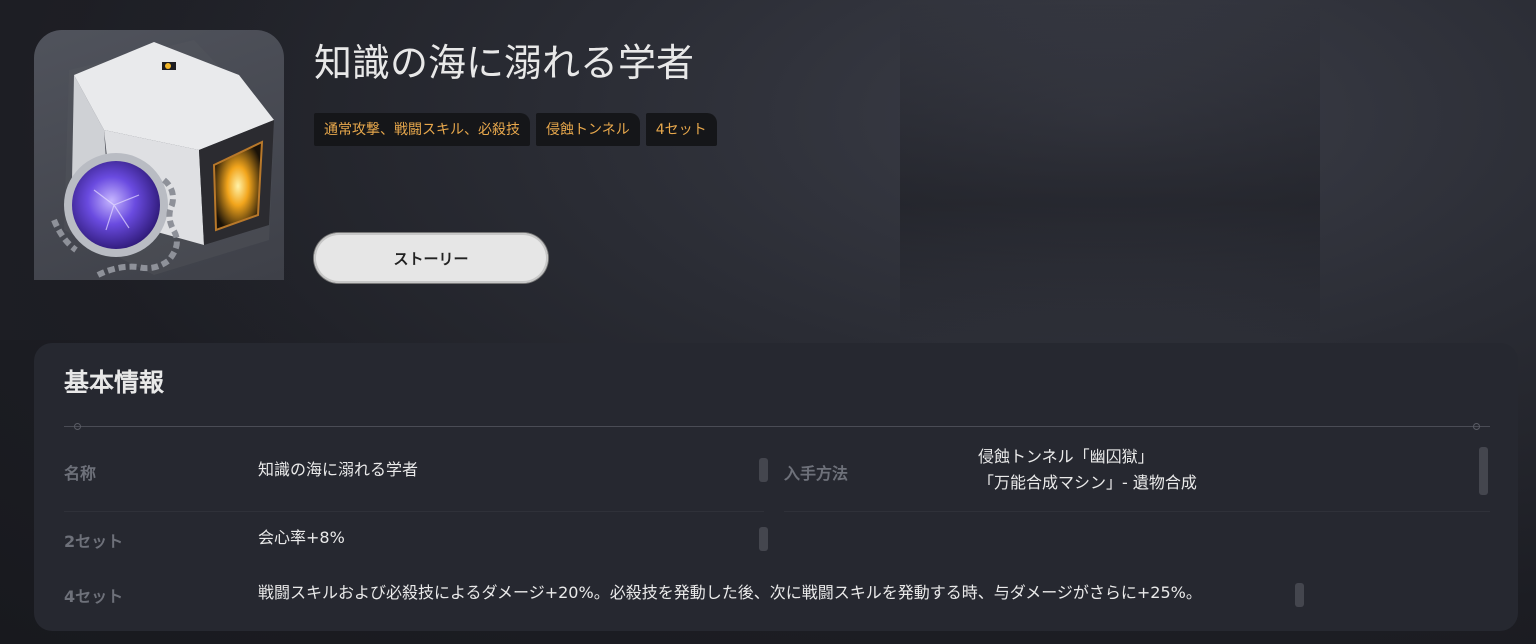  What do you see at coordinates (1299, 595) in the screenshot?
I see `set4-scrollbar` at bounding box center [1299, 595].